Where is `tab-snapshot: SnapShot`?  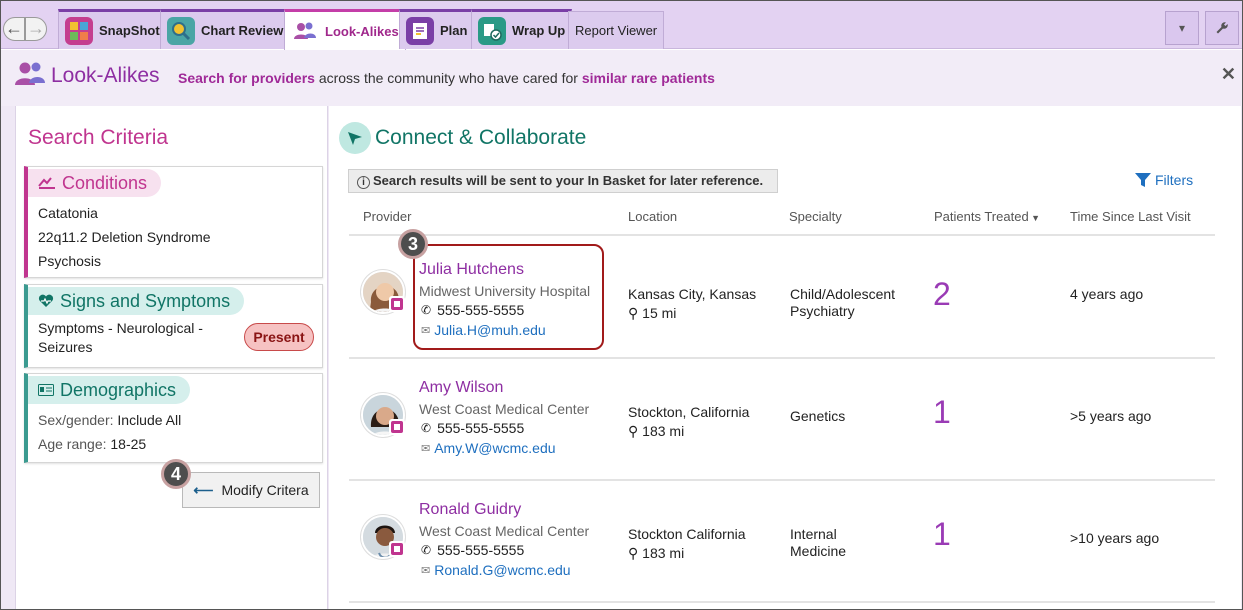
tab-snapshot: SnapShot is located at coordinates (112, 29).